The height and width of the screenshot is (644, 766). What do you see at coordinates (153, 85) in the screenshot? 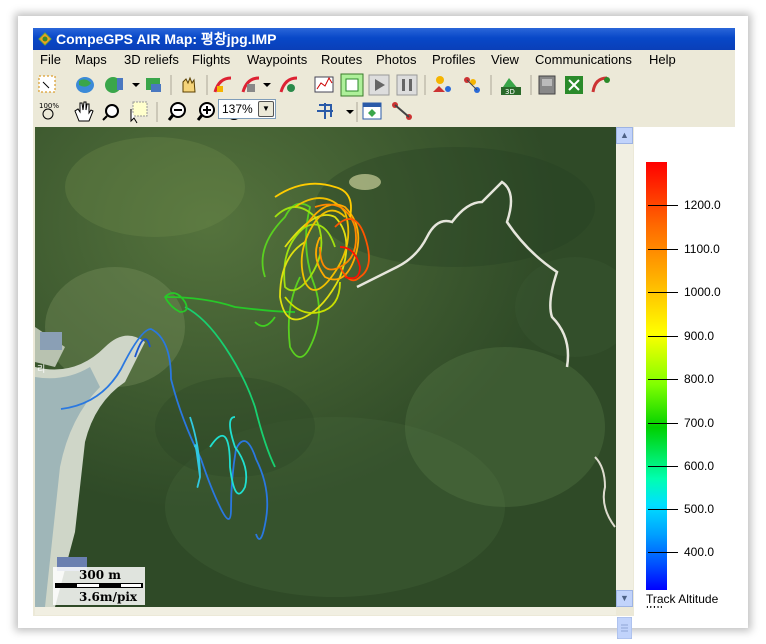
I see `map-download-icon` at bounding box center [153, 85].